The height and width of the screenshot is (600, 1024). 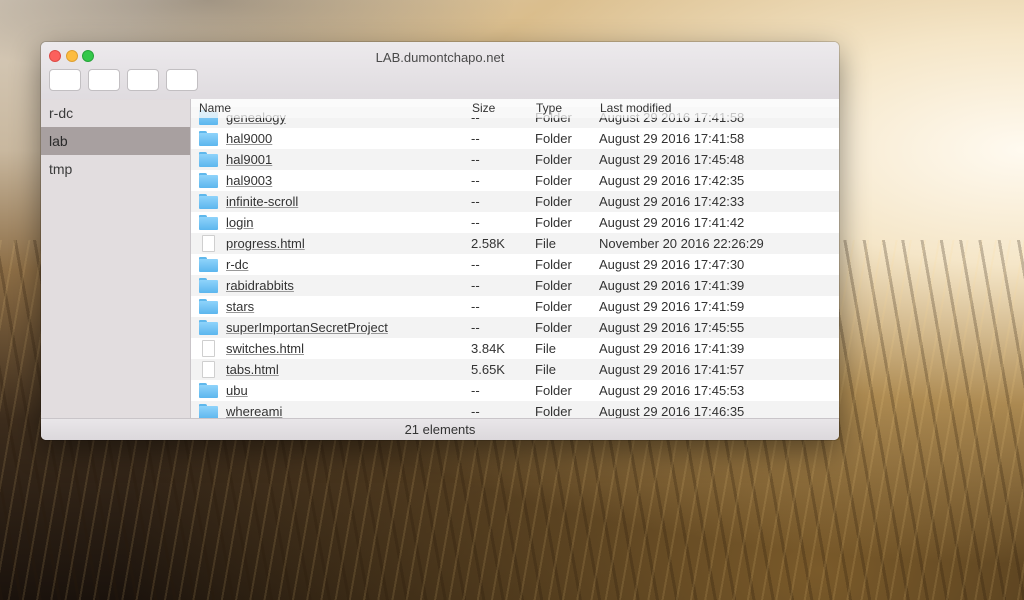 What do you see at coordinates (265, 348) in the screenshot?
I see `file-name-link: switches.html` at bounding box center [265, 348].